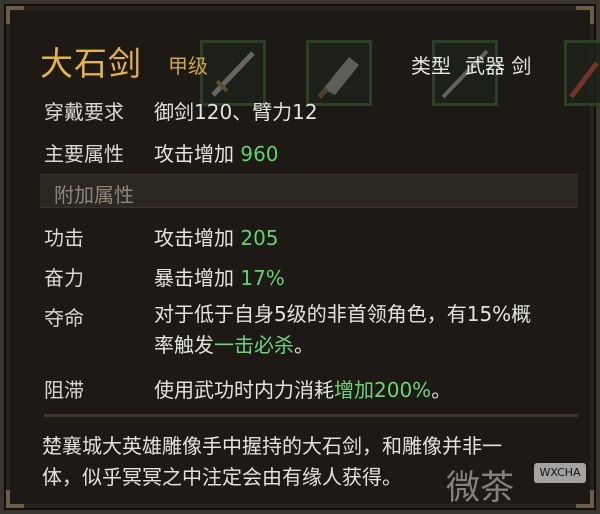  I want to click on extra-attr-label: 阻滞, so click(64, 390).